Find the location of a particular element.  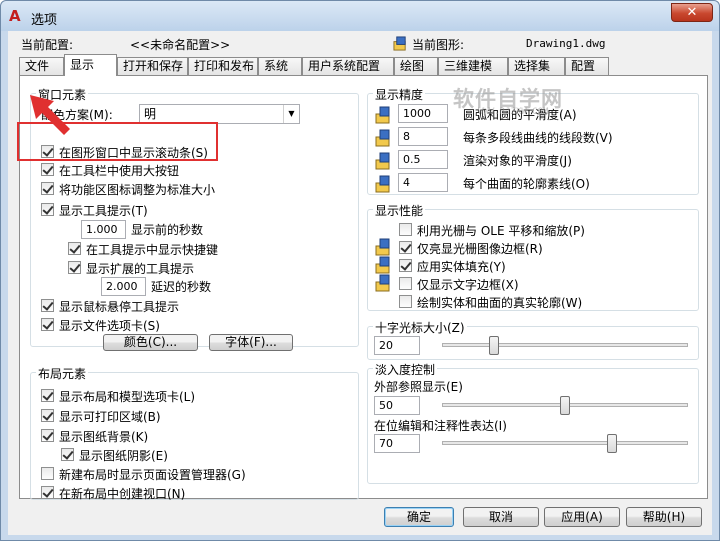

file-tabs-label: 显示文件选项卡(S) is located at coordinates (109, 326).